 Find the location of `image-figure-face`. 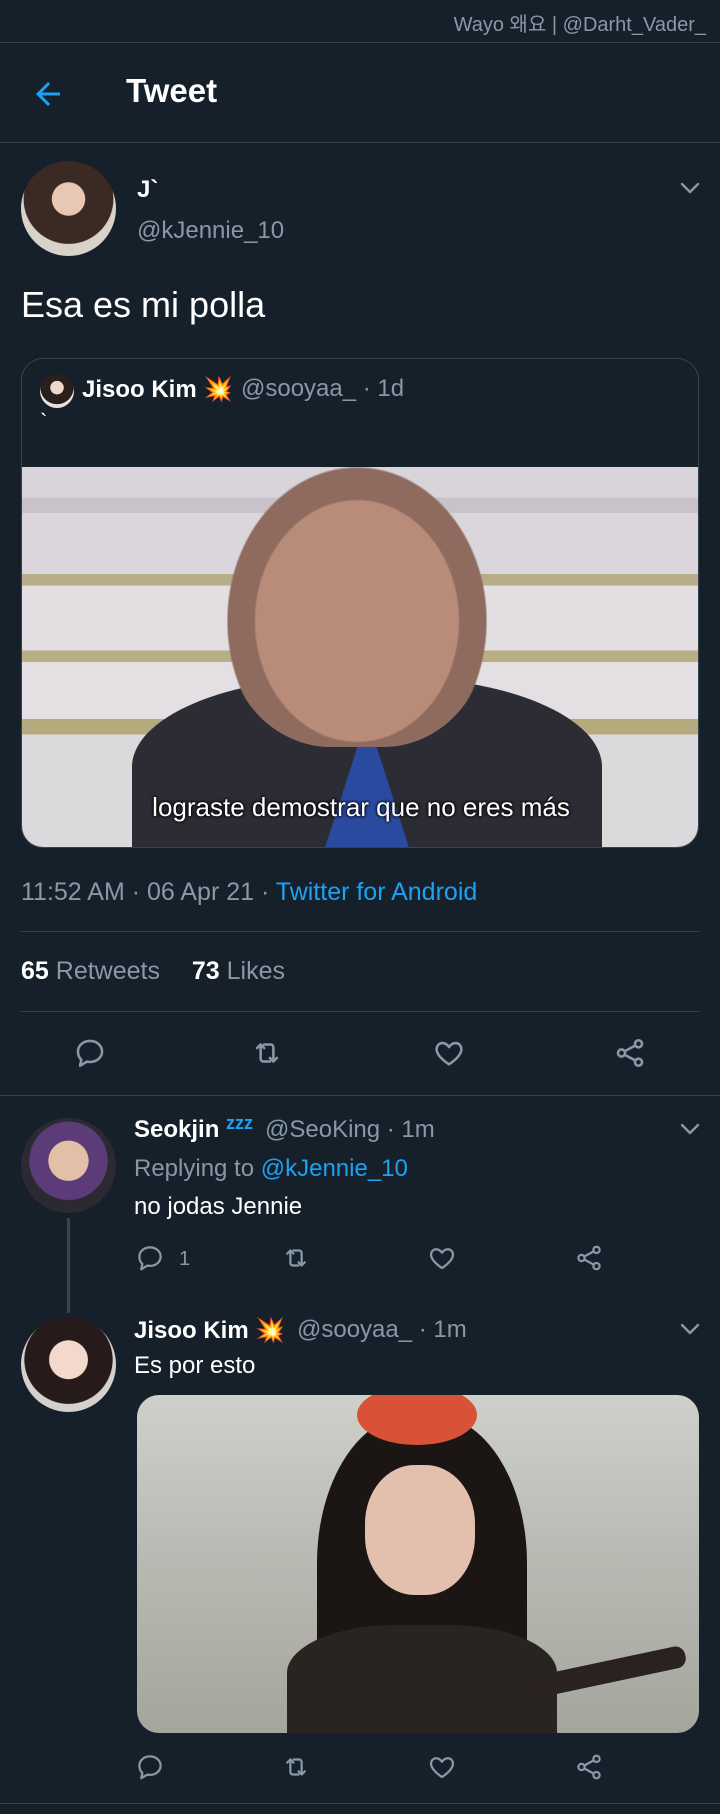

image-figure-face is located at coordinates (420, 1530).